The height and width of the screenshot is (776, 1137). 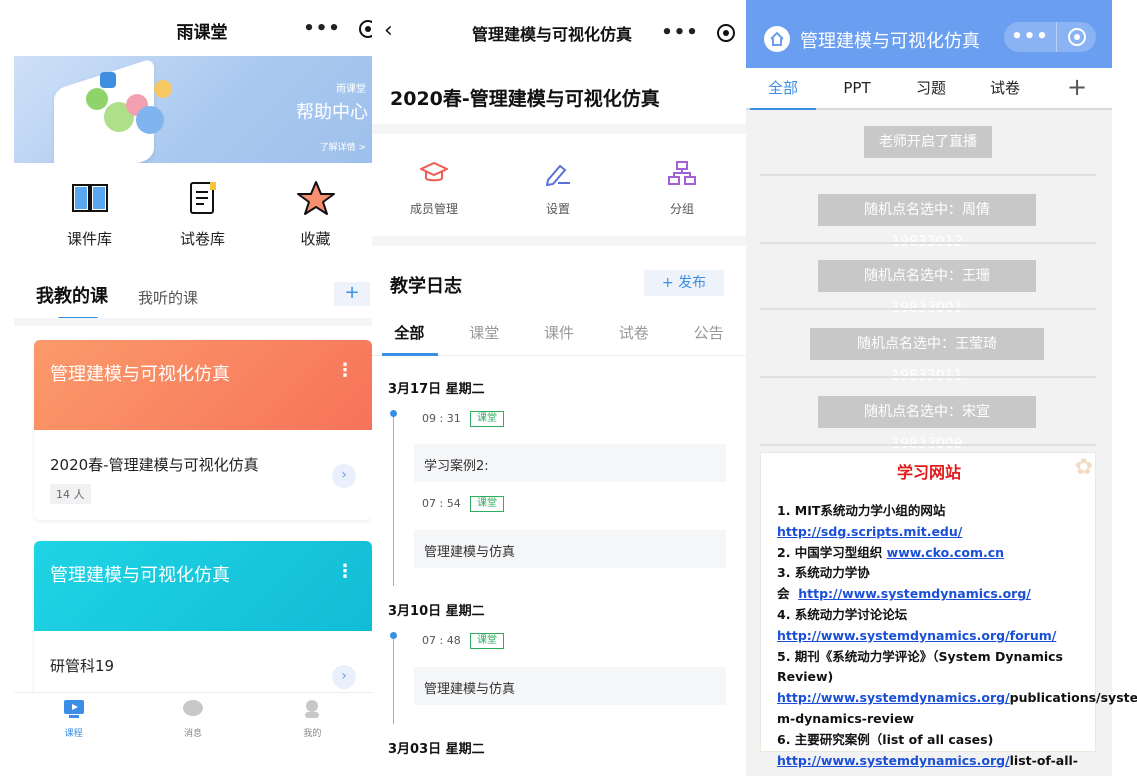 I want to click on tab-label: 消息, so click(x=192, y=734).